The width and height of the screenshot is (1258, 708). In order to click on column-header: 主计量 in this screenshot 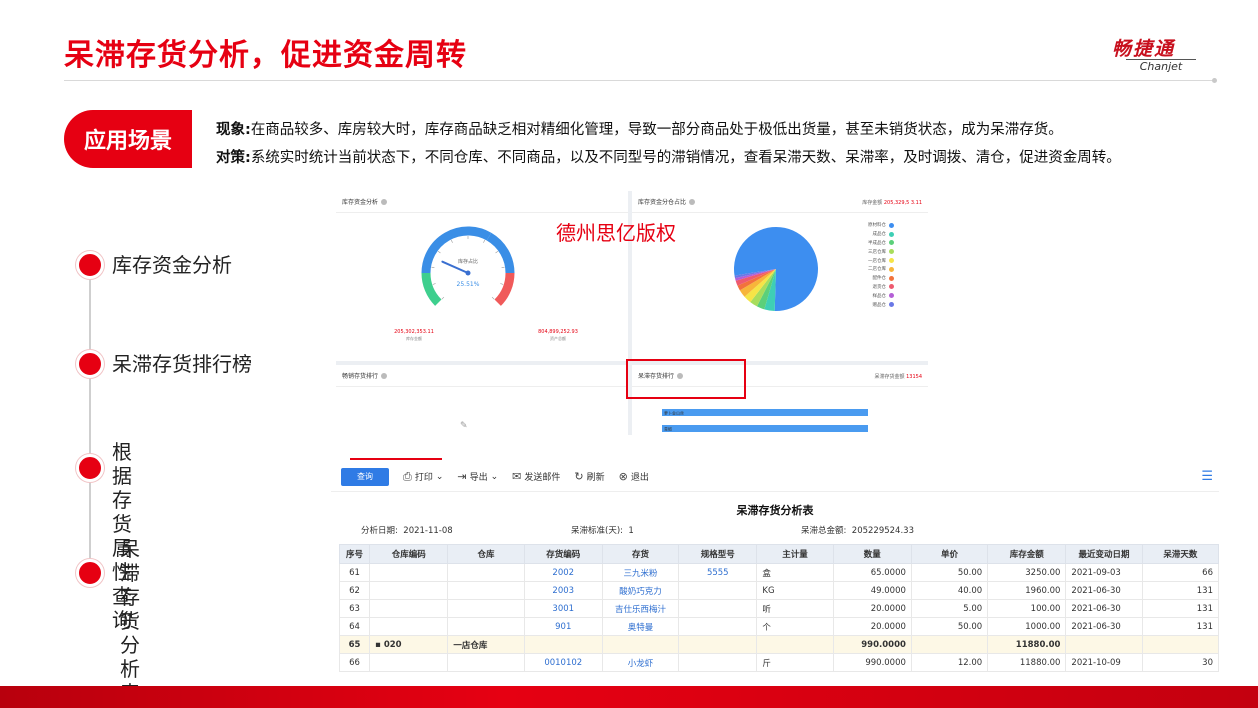, I will do `click(795, 554)`.